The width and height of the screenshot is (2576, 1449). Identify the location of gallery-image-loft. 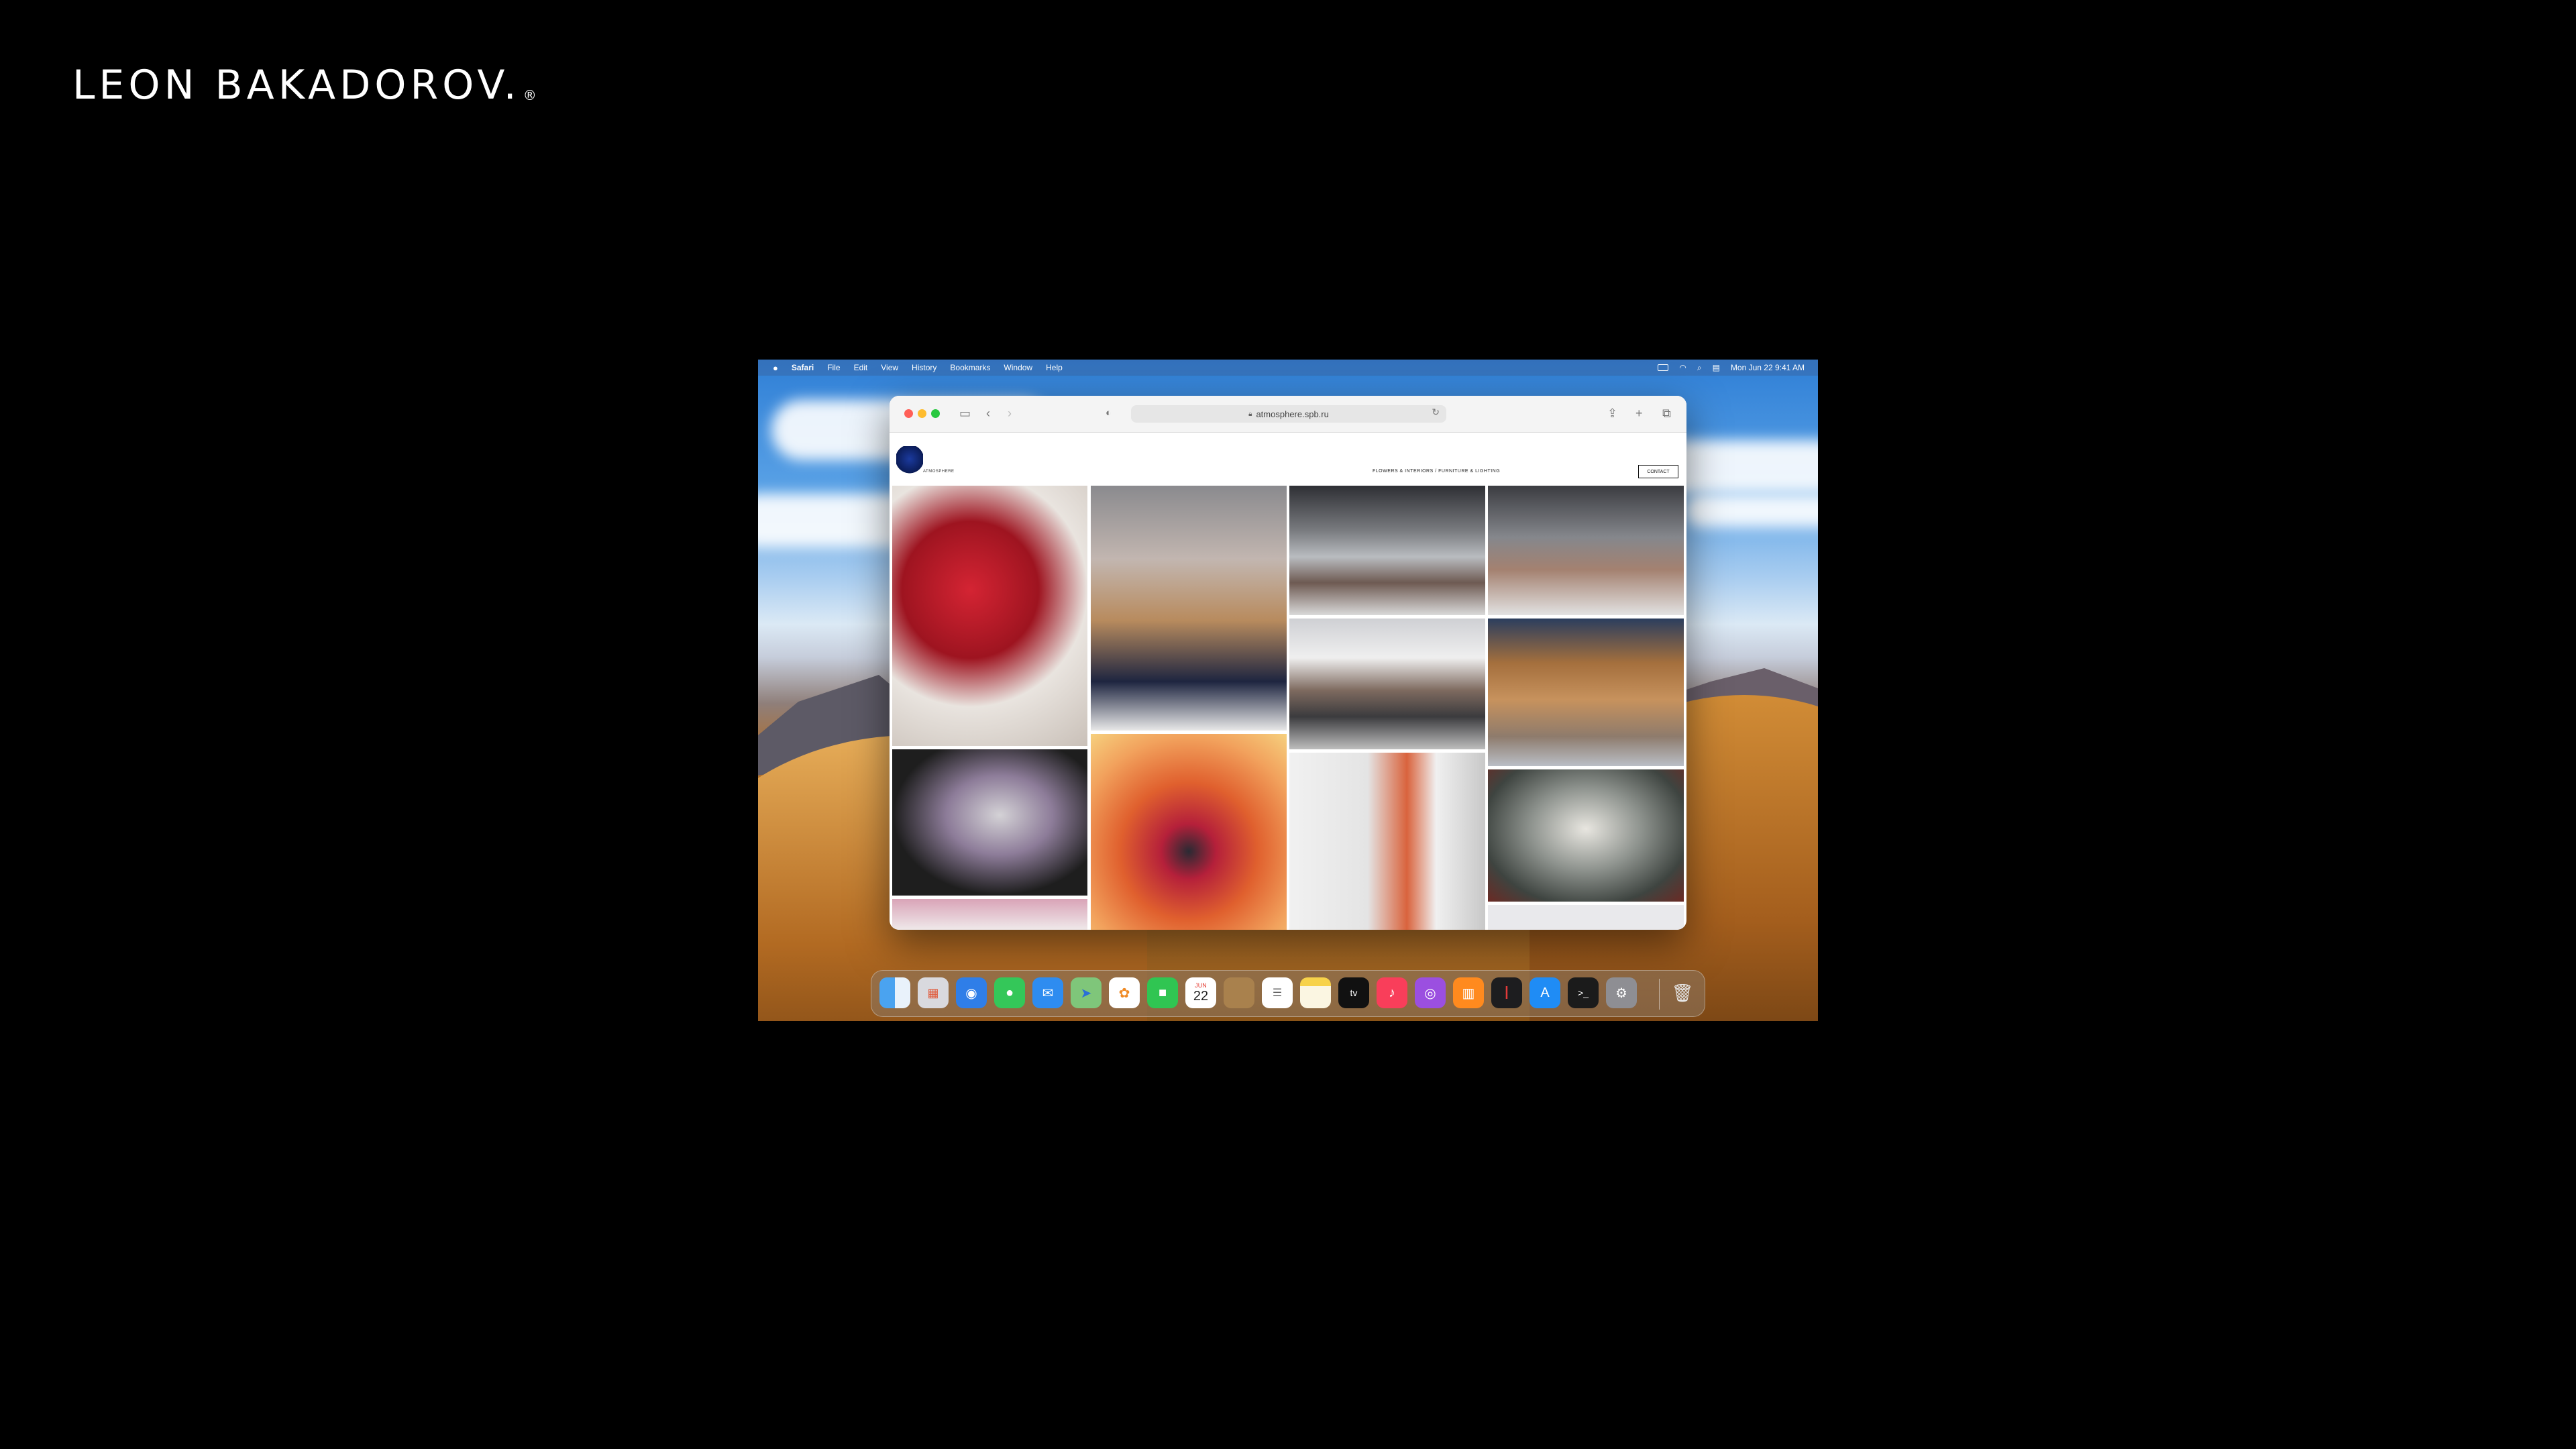
(1387, 684).